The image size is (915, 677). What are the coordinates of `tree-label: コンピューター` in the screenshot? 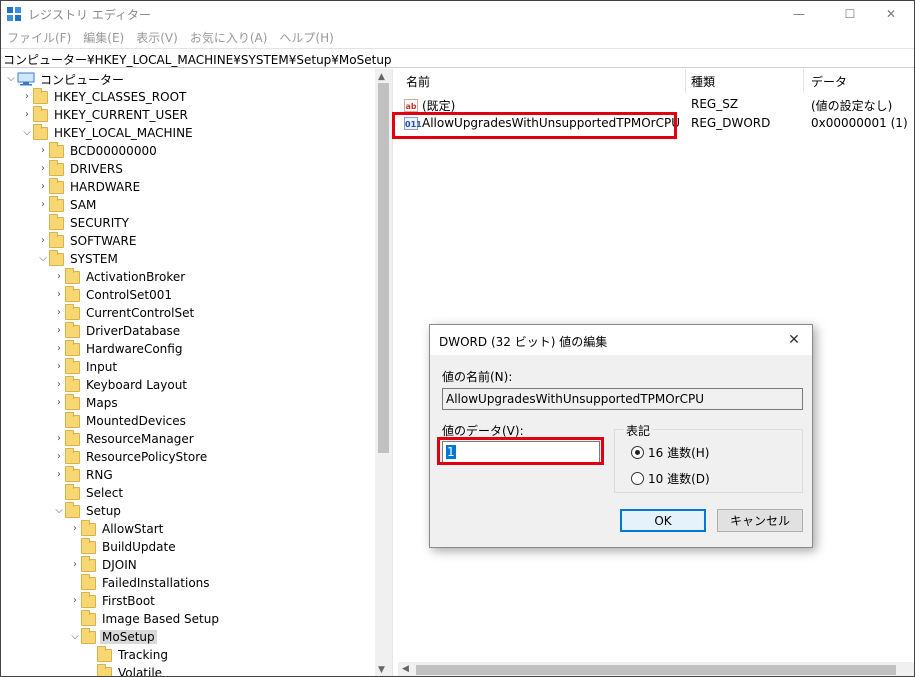 It's located at (82, 79).